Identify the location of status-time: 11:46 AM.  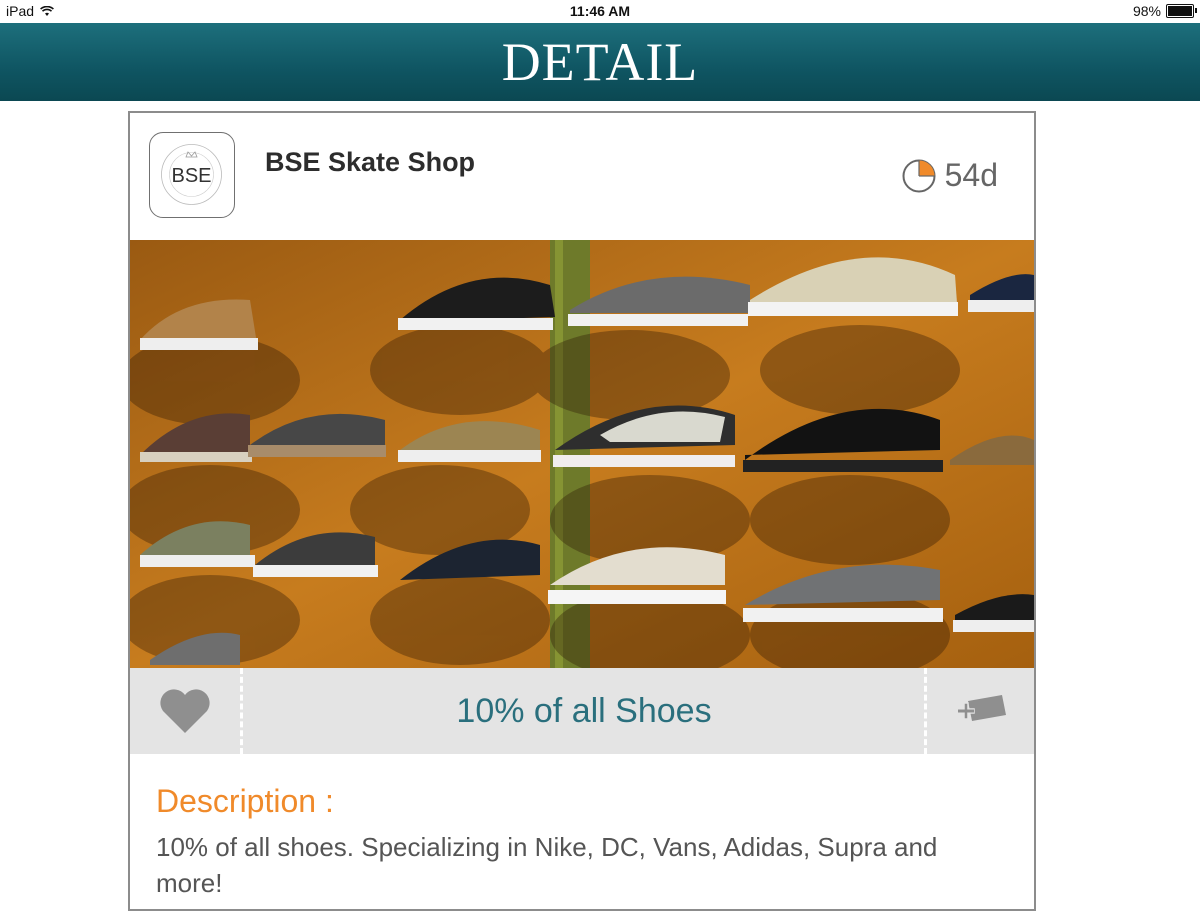
(600, 11).